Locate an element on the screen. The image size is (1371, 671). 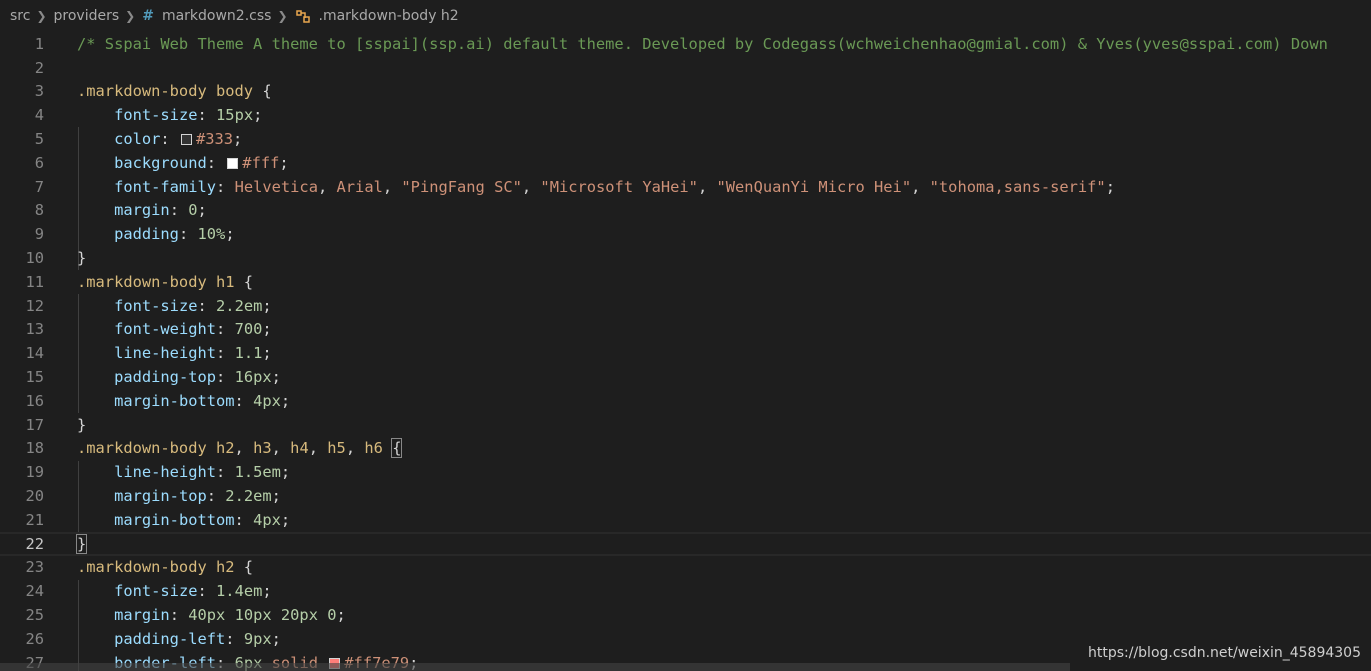
code-line: 21 margin-bottom: 4px; is located at coordinates (685, 520).